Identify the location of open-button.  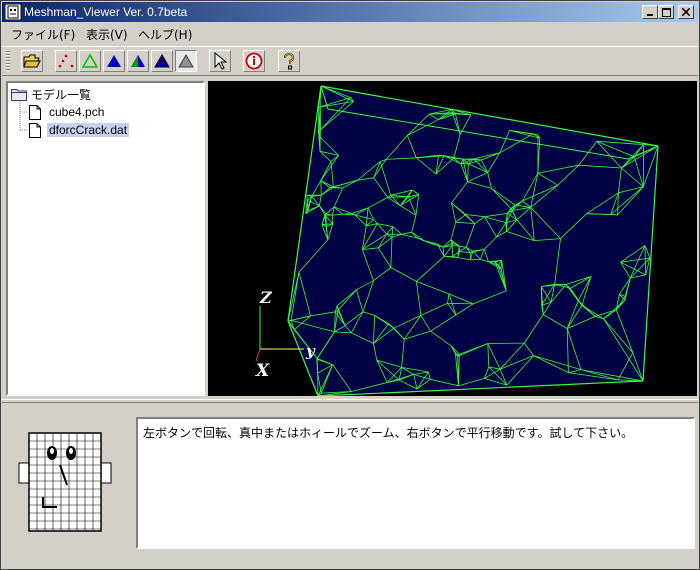
(32, 61).